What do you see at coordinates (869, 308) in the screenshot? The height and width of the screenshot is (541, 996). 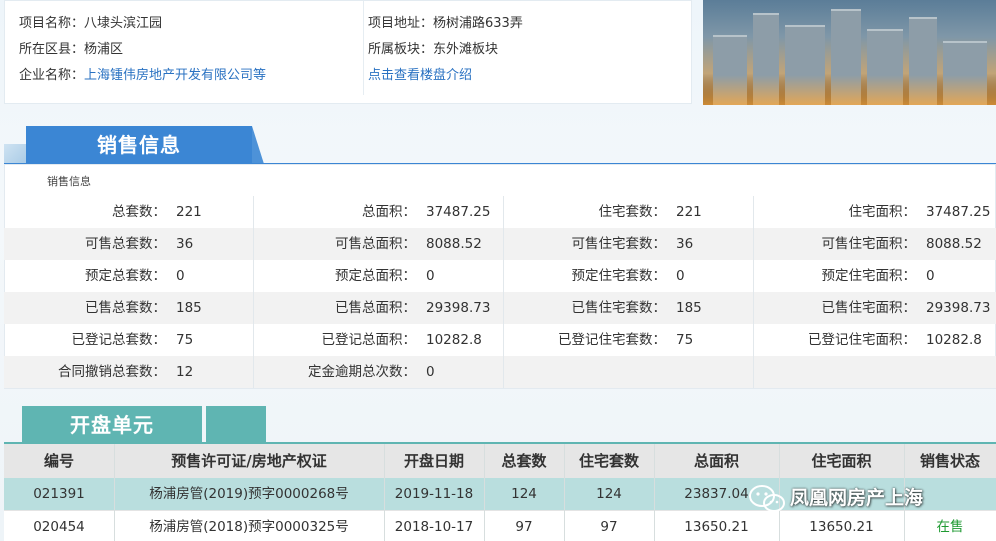 I see `sales-stat-label: 已售住宅面积：` at bounding box center [869, 308].